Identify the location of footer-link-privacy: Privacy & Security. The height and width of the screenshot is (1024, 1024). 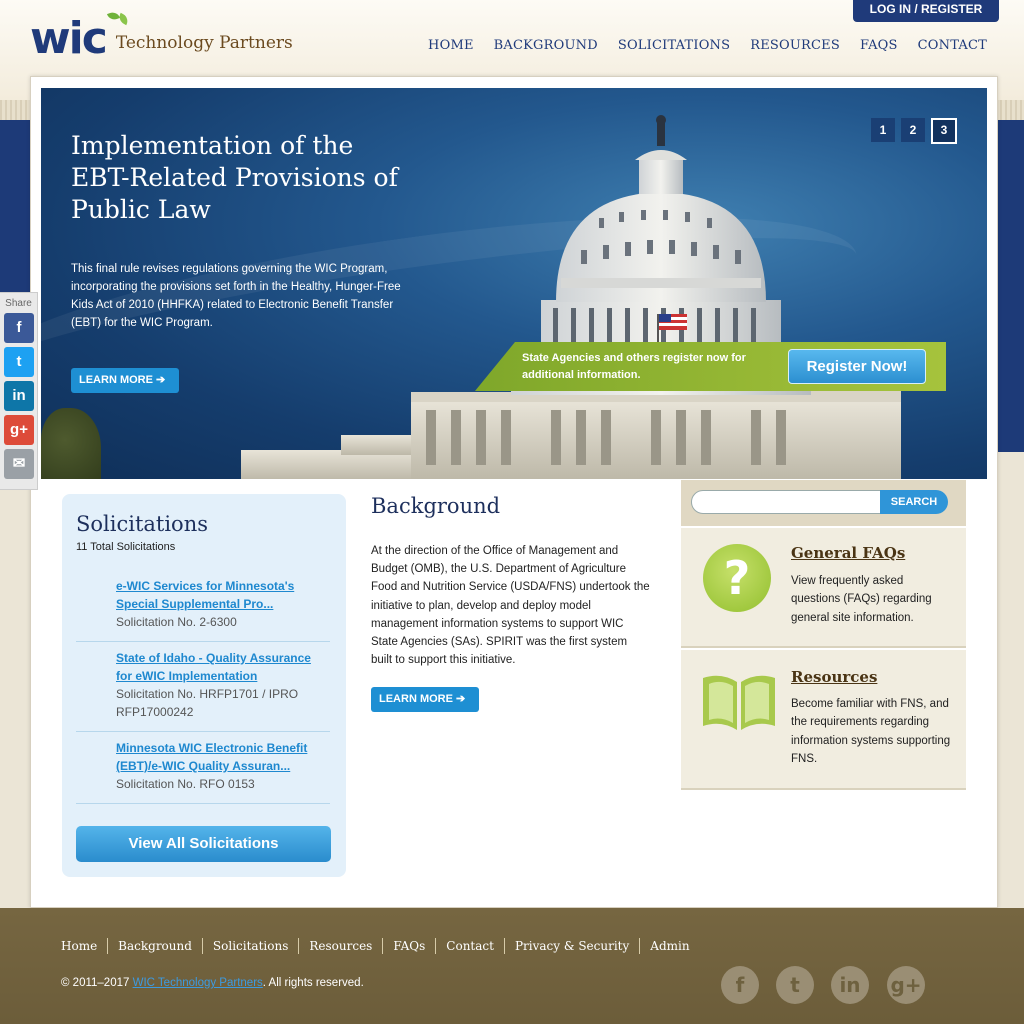
(571, 946).